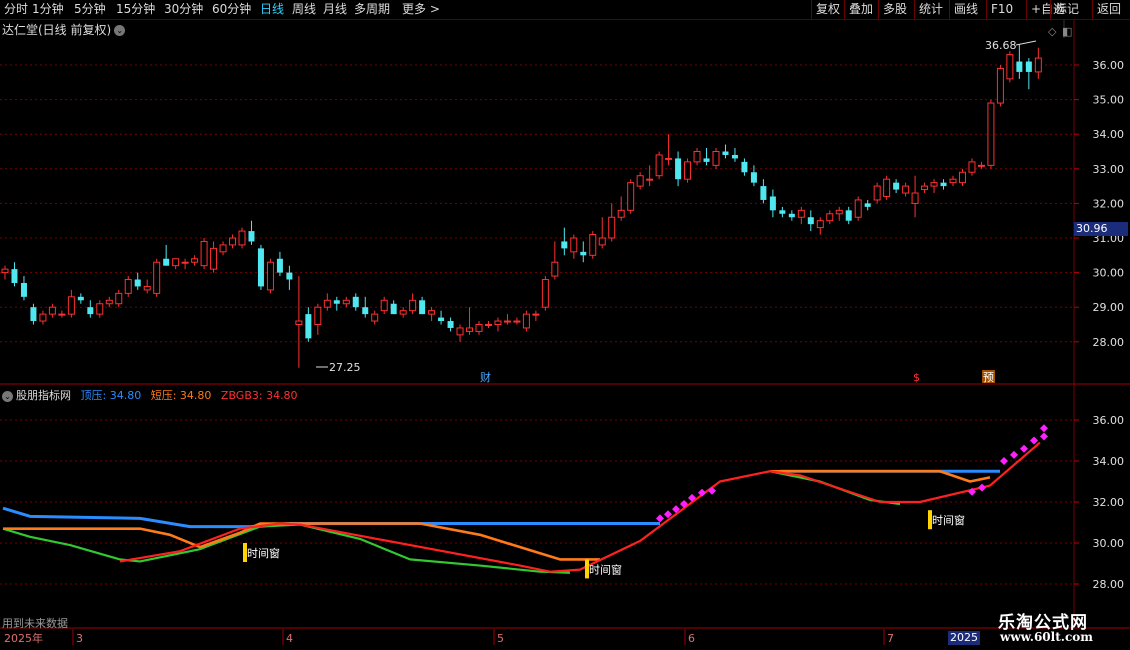 The image size is (1130, 650). I want to click on diamond-icon: ◇, so click(1052, 31).